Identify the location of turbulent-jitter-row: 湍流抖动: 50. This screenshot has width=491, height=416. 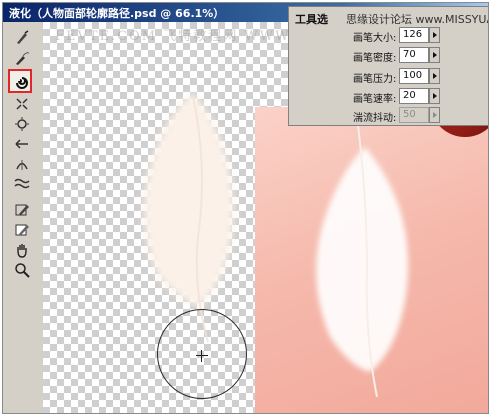
(388, 116).